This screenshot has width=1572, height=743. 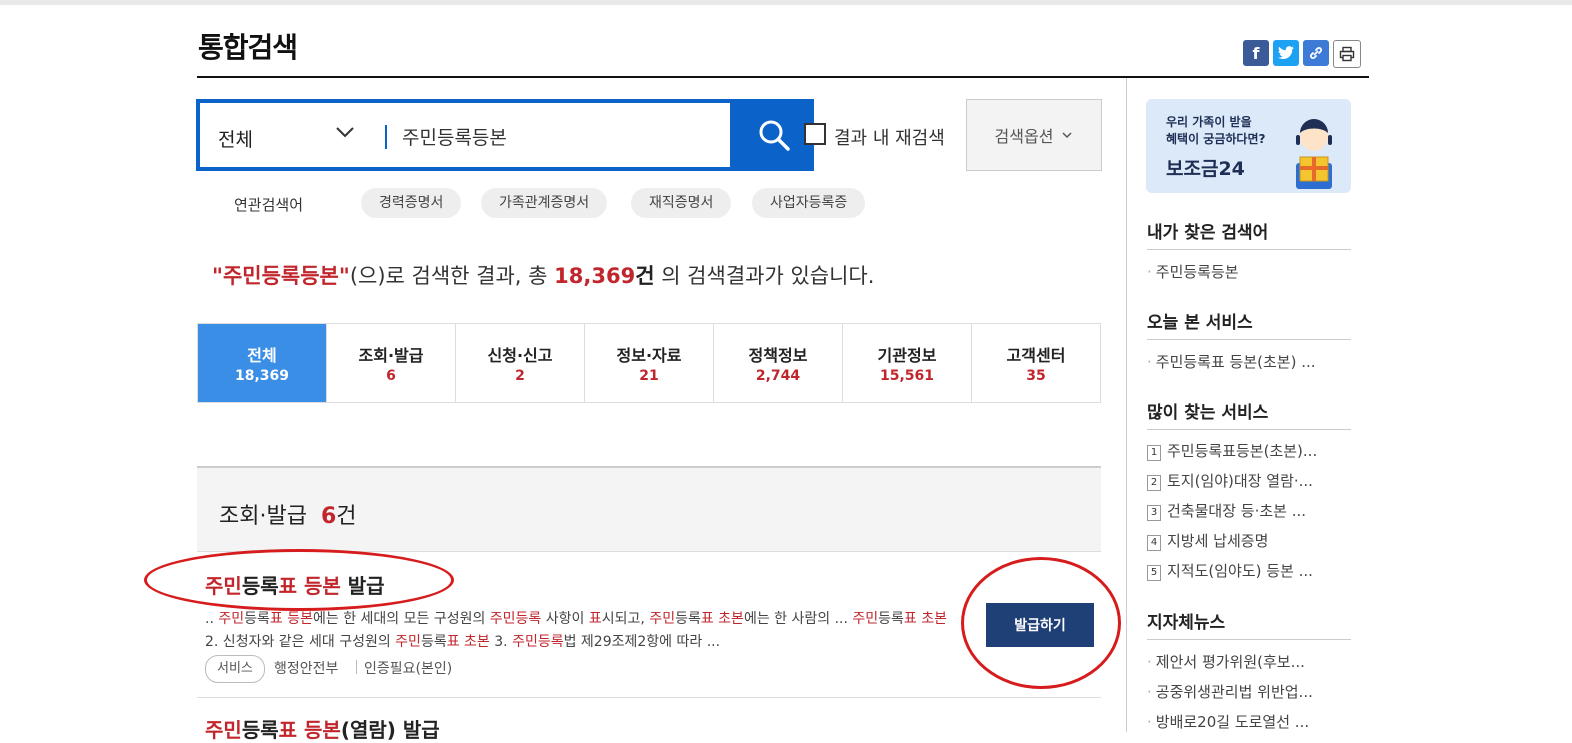 I want to click on tab-customer-center: 고객센터 35, so click(x=1036, y=363).